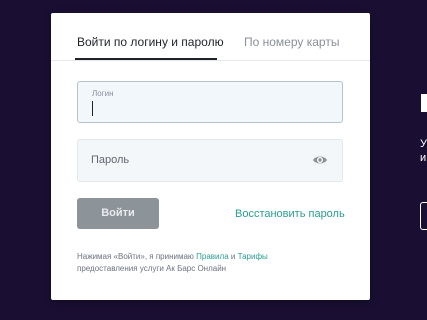 The height and width of the screenshot is (320, 427). What do you see at coordinates (233, 256) in the screenshot?
I see `terms-and: и` at bounding box center [233, 256].